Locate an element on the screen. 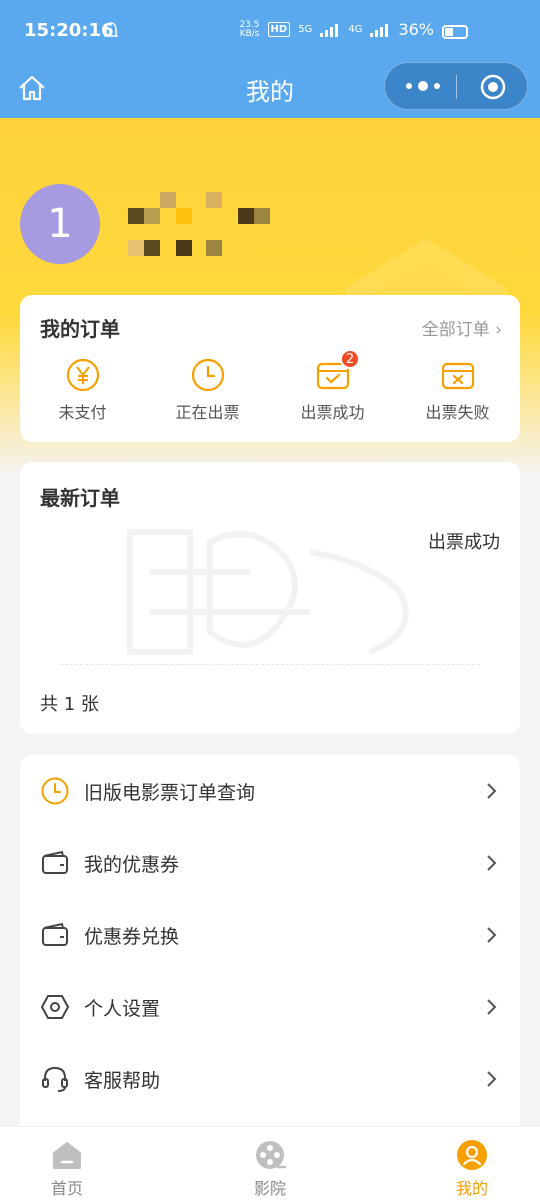  ticket-count: 共 1 张 is located at coordinates (69, 704).